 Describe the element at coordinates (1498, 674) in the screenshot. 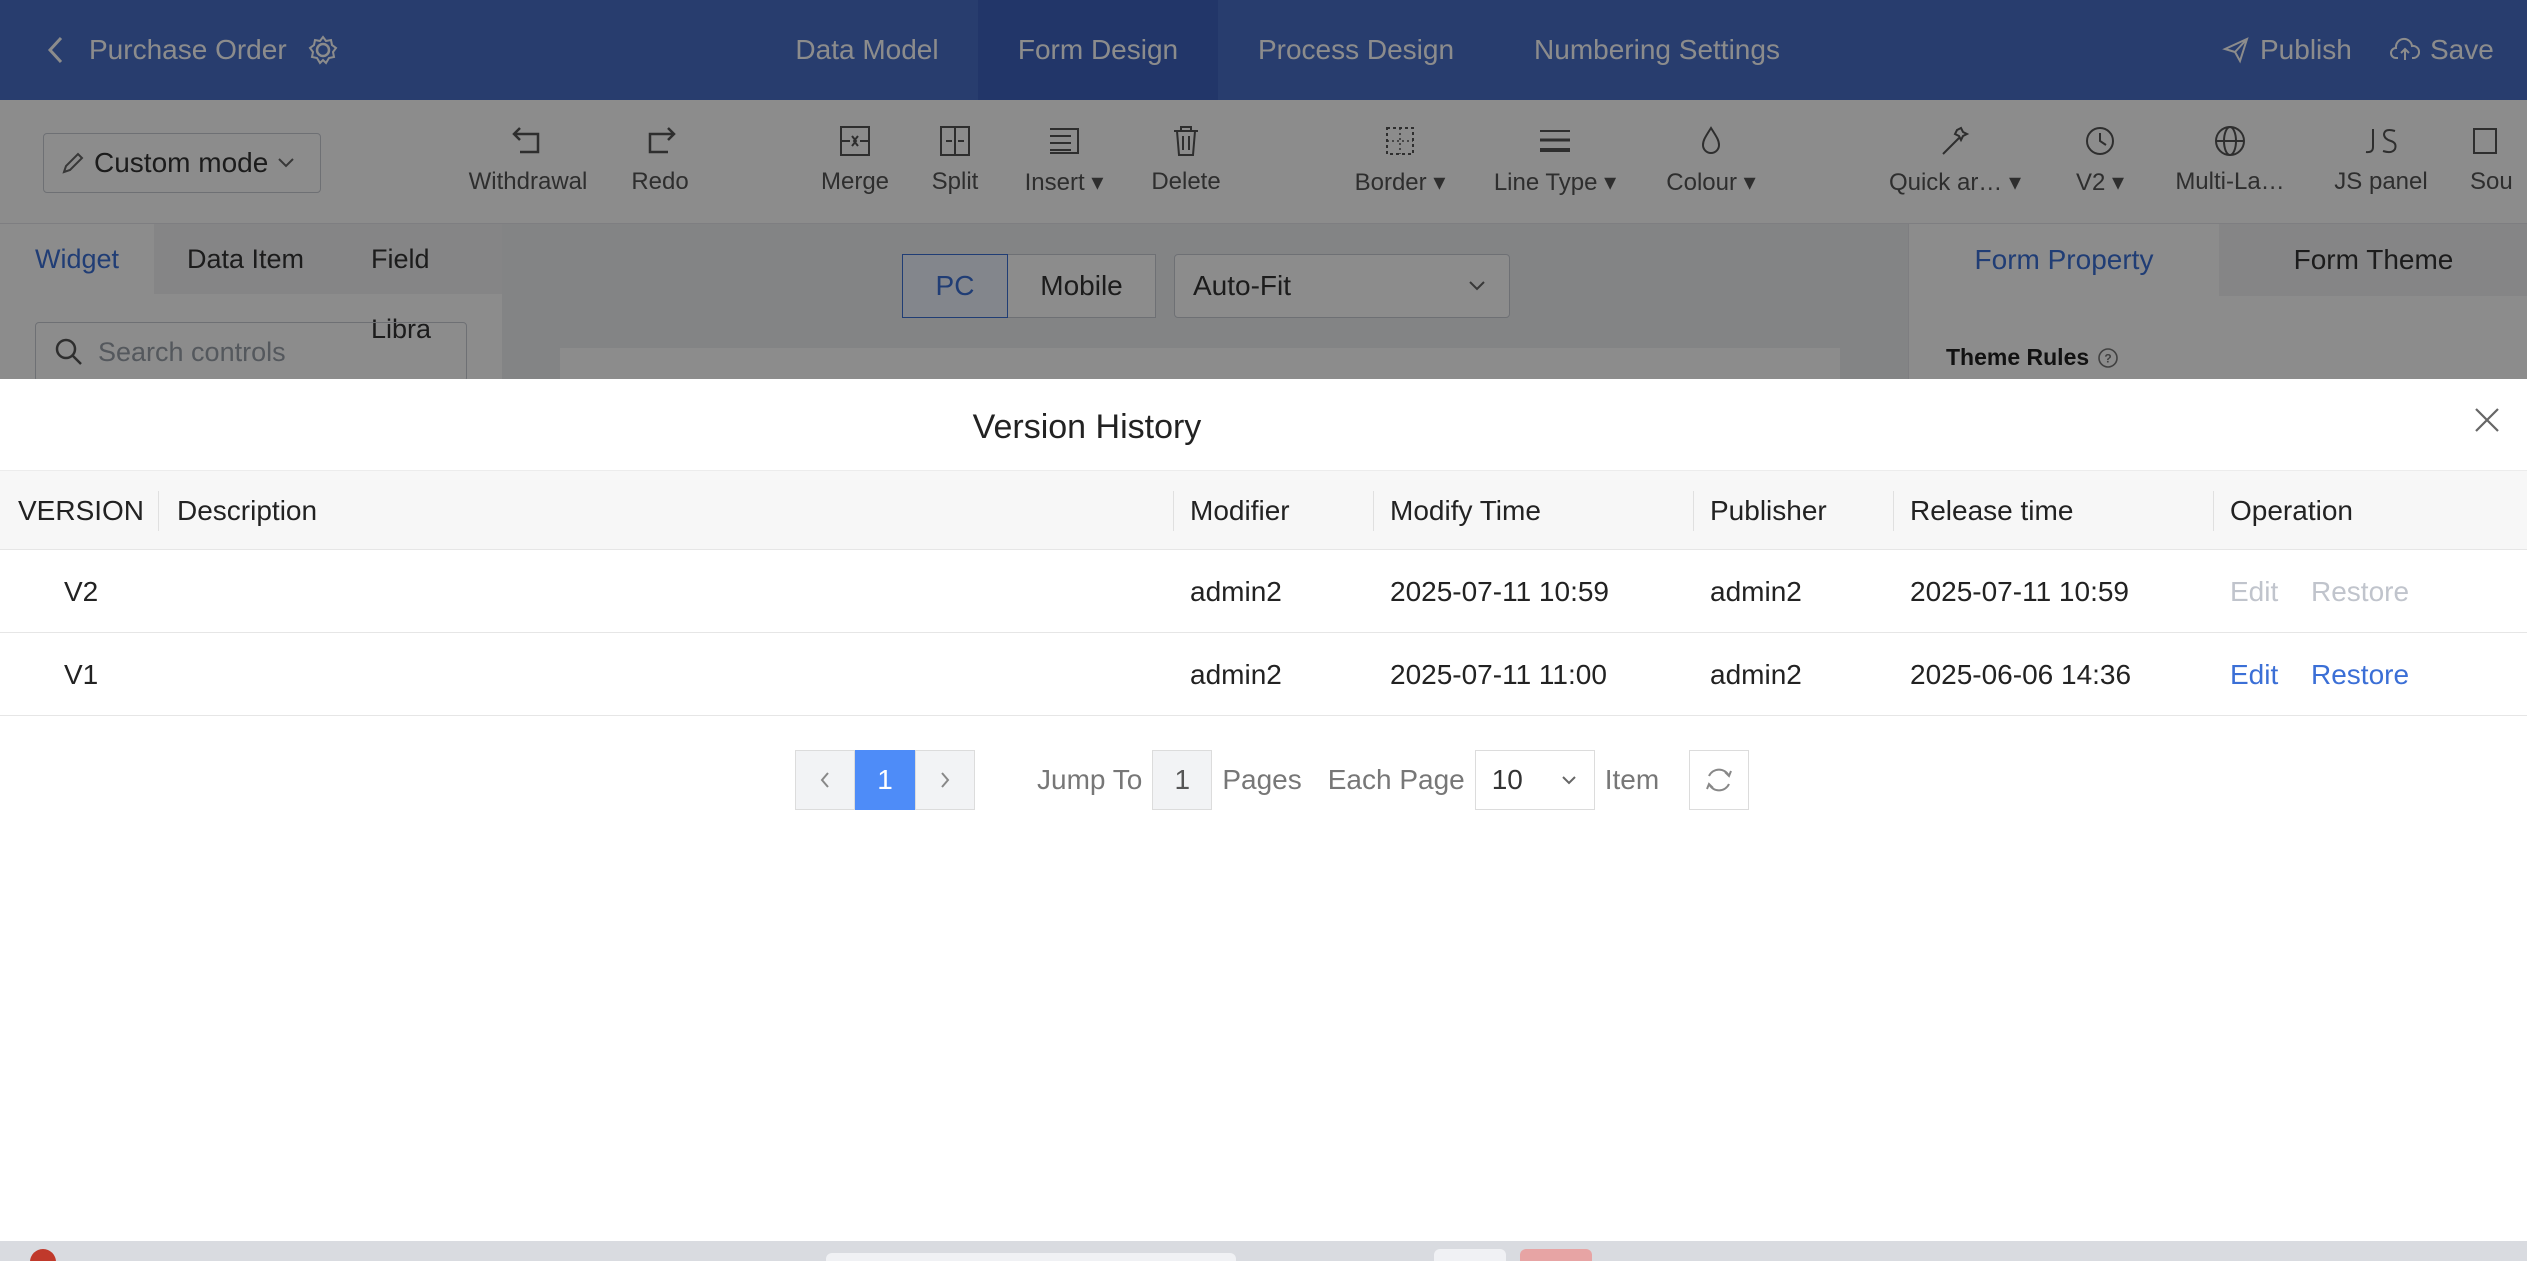

I see `cell-modify-time: 2025-07-11 11:00` at that location.